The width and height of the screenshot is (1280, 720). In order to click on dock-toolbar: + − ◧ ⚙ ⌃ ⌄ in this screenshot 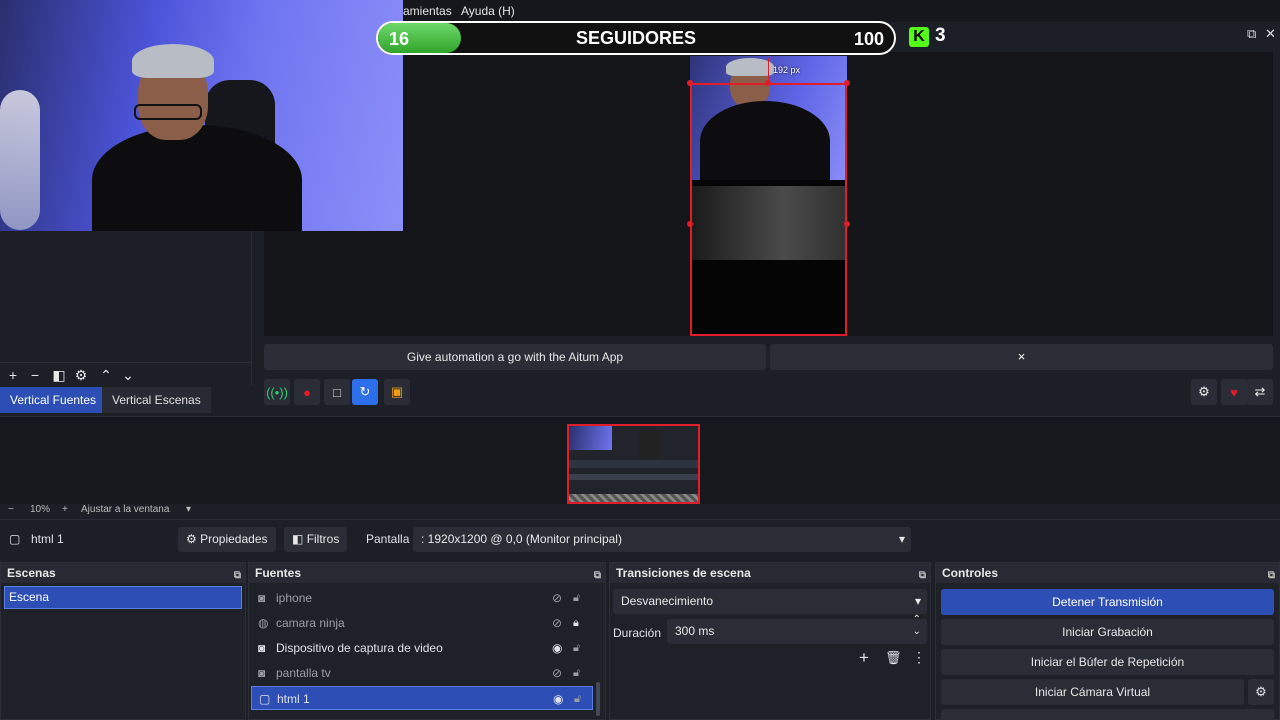, I will do `click(126, 374)`.